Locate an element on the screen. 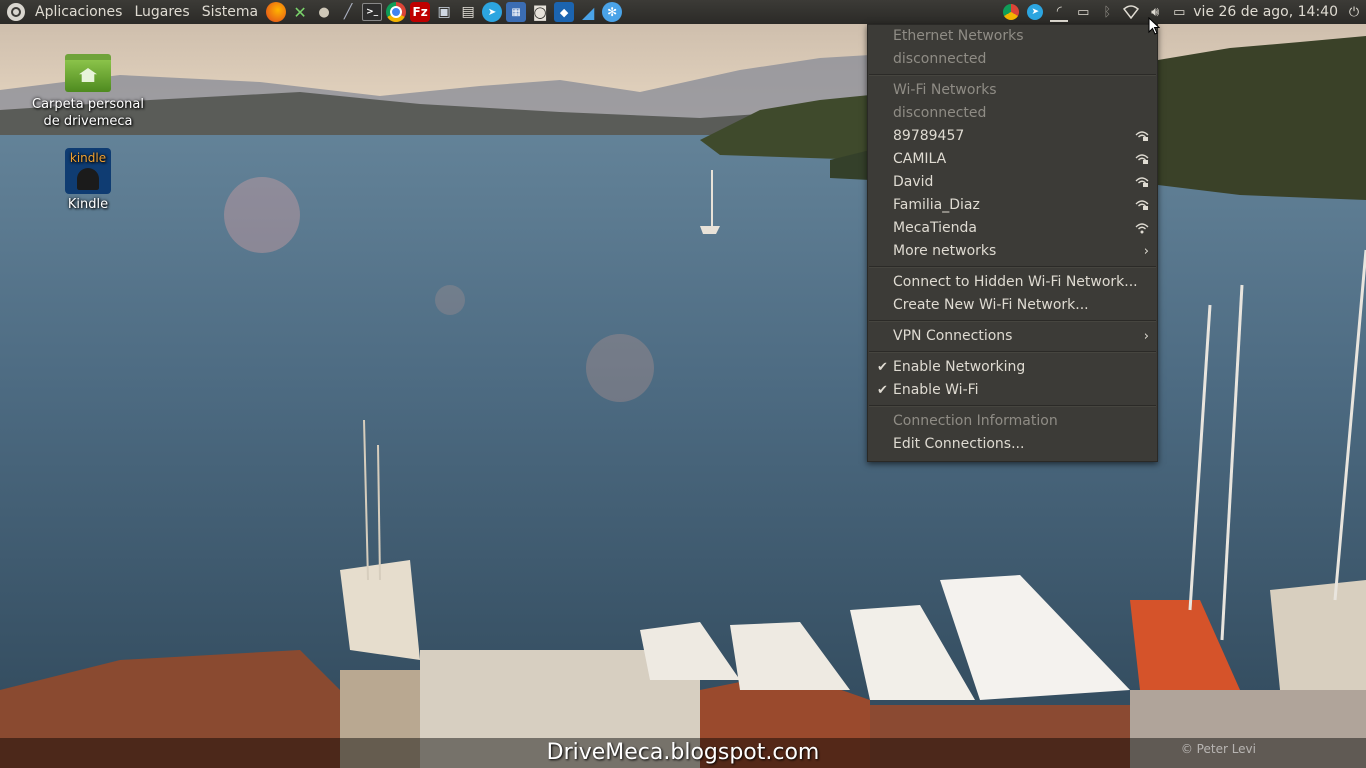 The width and height of the screenshot is (1366, 768). wand-icon: ╱ is located at coordinates (348, 12).